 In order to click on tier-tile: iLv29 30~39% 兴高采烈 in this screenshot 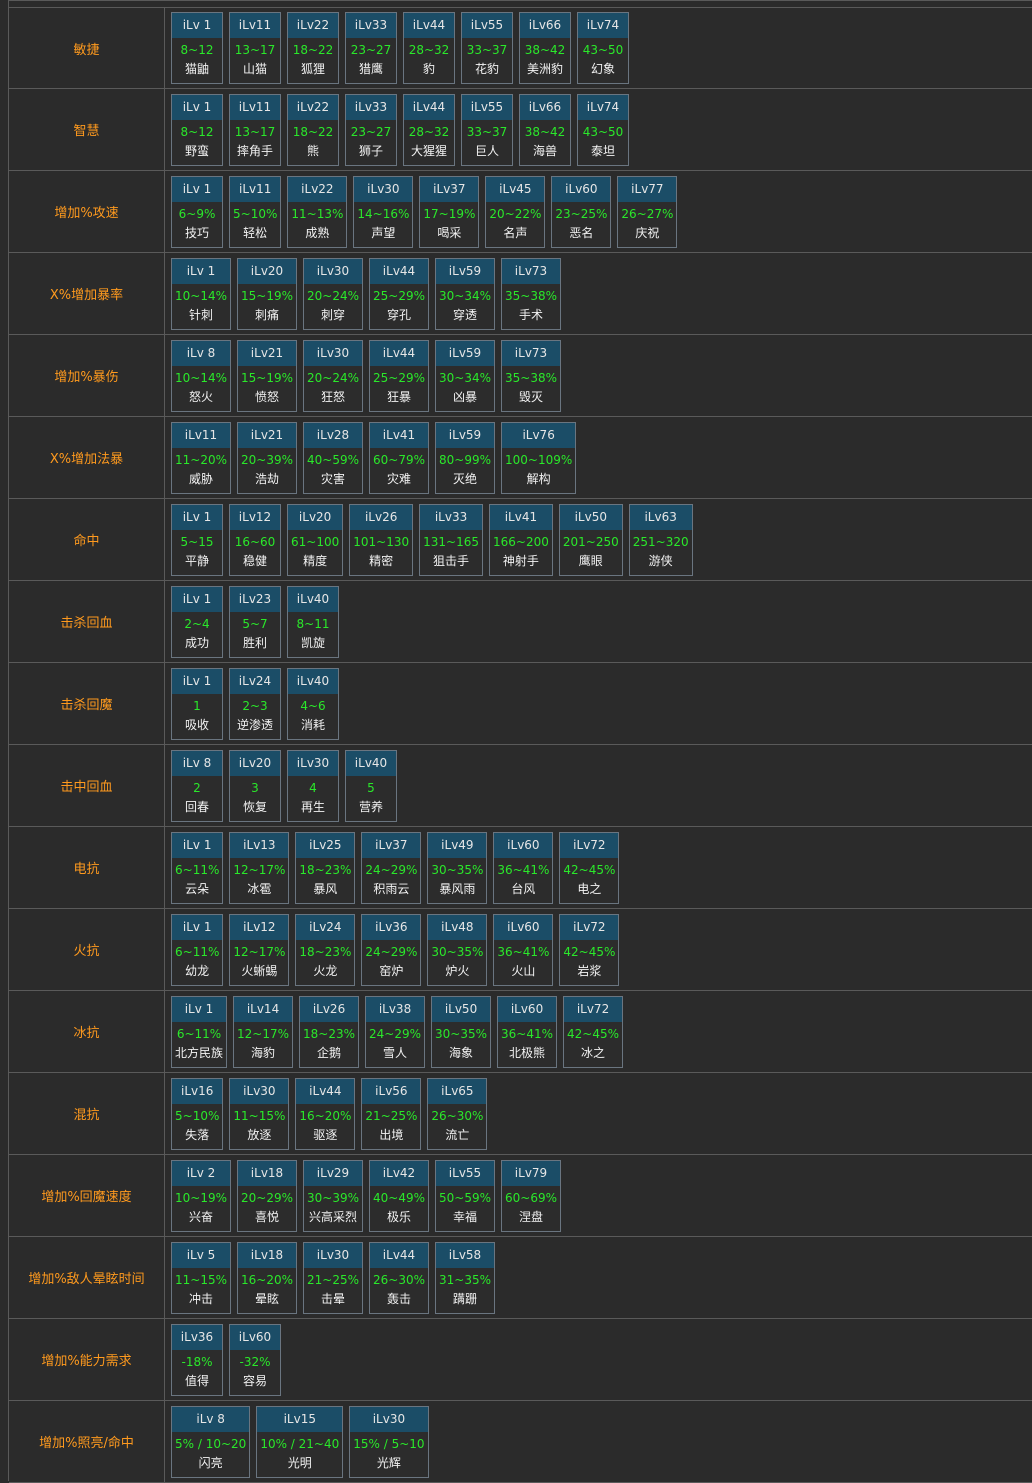, I will do `click(333, 1195)`.